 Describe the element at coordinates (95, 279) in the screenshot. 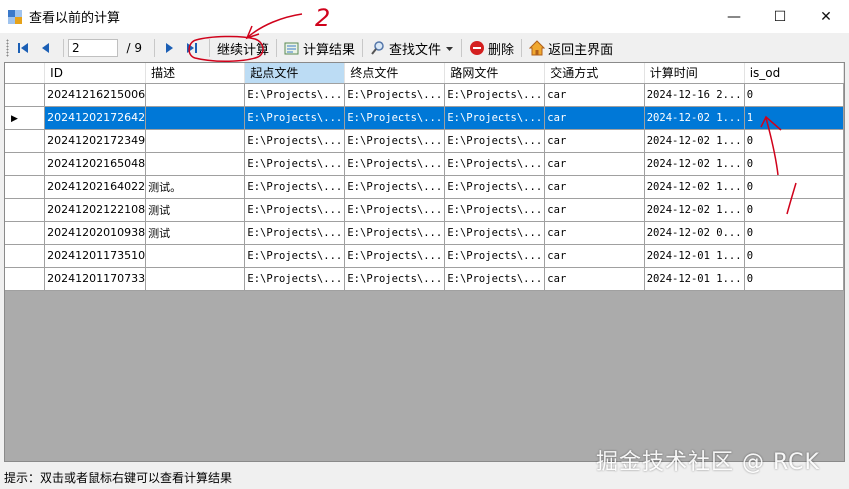

I see `id-cell: 20241201170733` at that location.